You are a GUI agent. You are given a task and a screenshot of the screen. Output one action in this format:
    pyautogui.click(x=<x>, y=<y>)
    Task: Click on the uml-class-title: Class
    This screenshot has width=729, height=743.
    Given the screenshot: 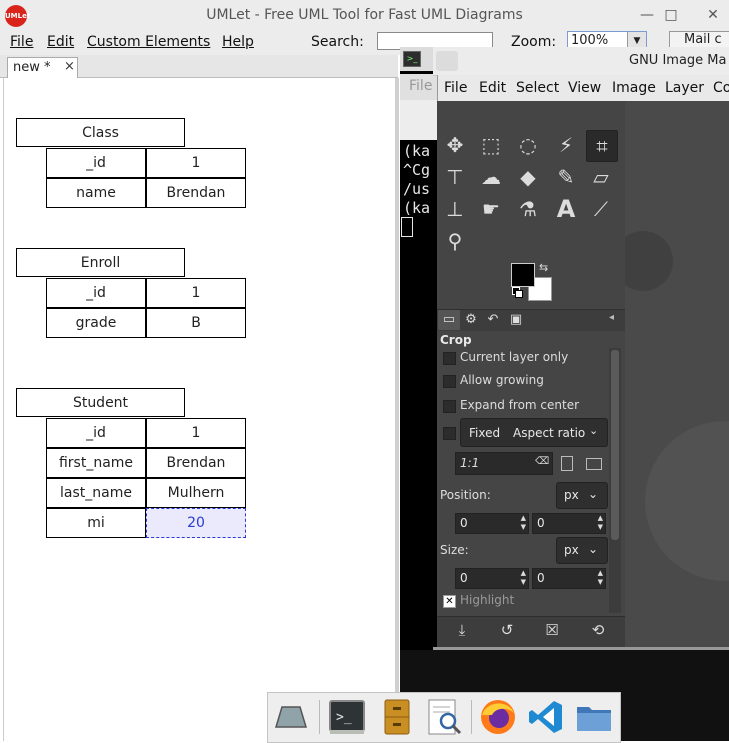 What is the action you would take?
    pyautogui.click(x=100, y=132)
    